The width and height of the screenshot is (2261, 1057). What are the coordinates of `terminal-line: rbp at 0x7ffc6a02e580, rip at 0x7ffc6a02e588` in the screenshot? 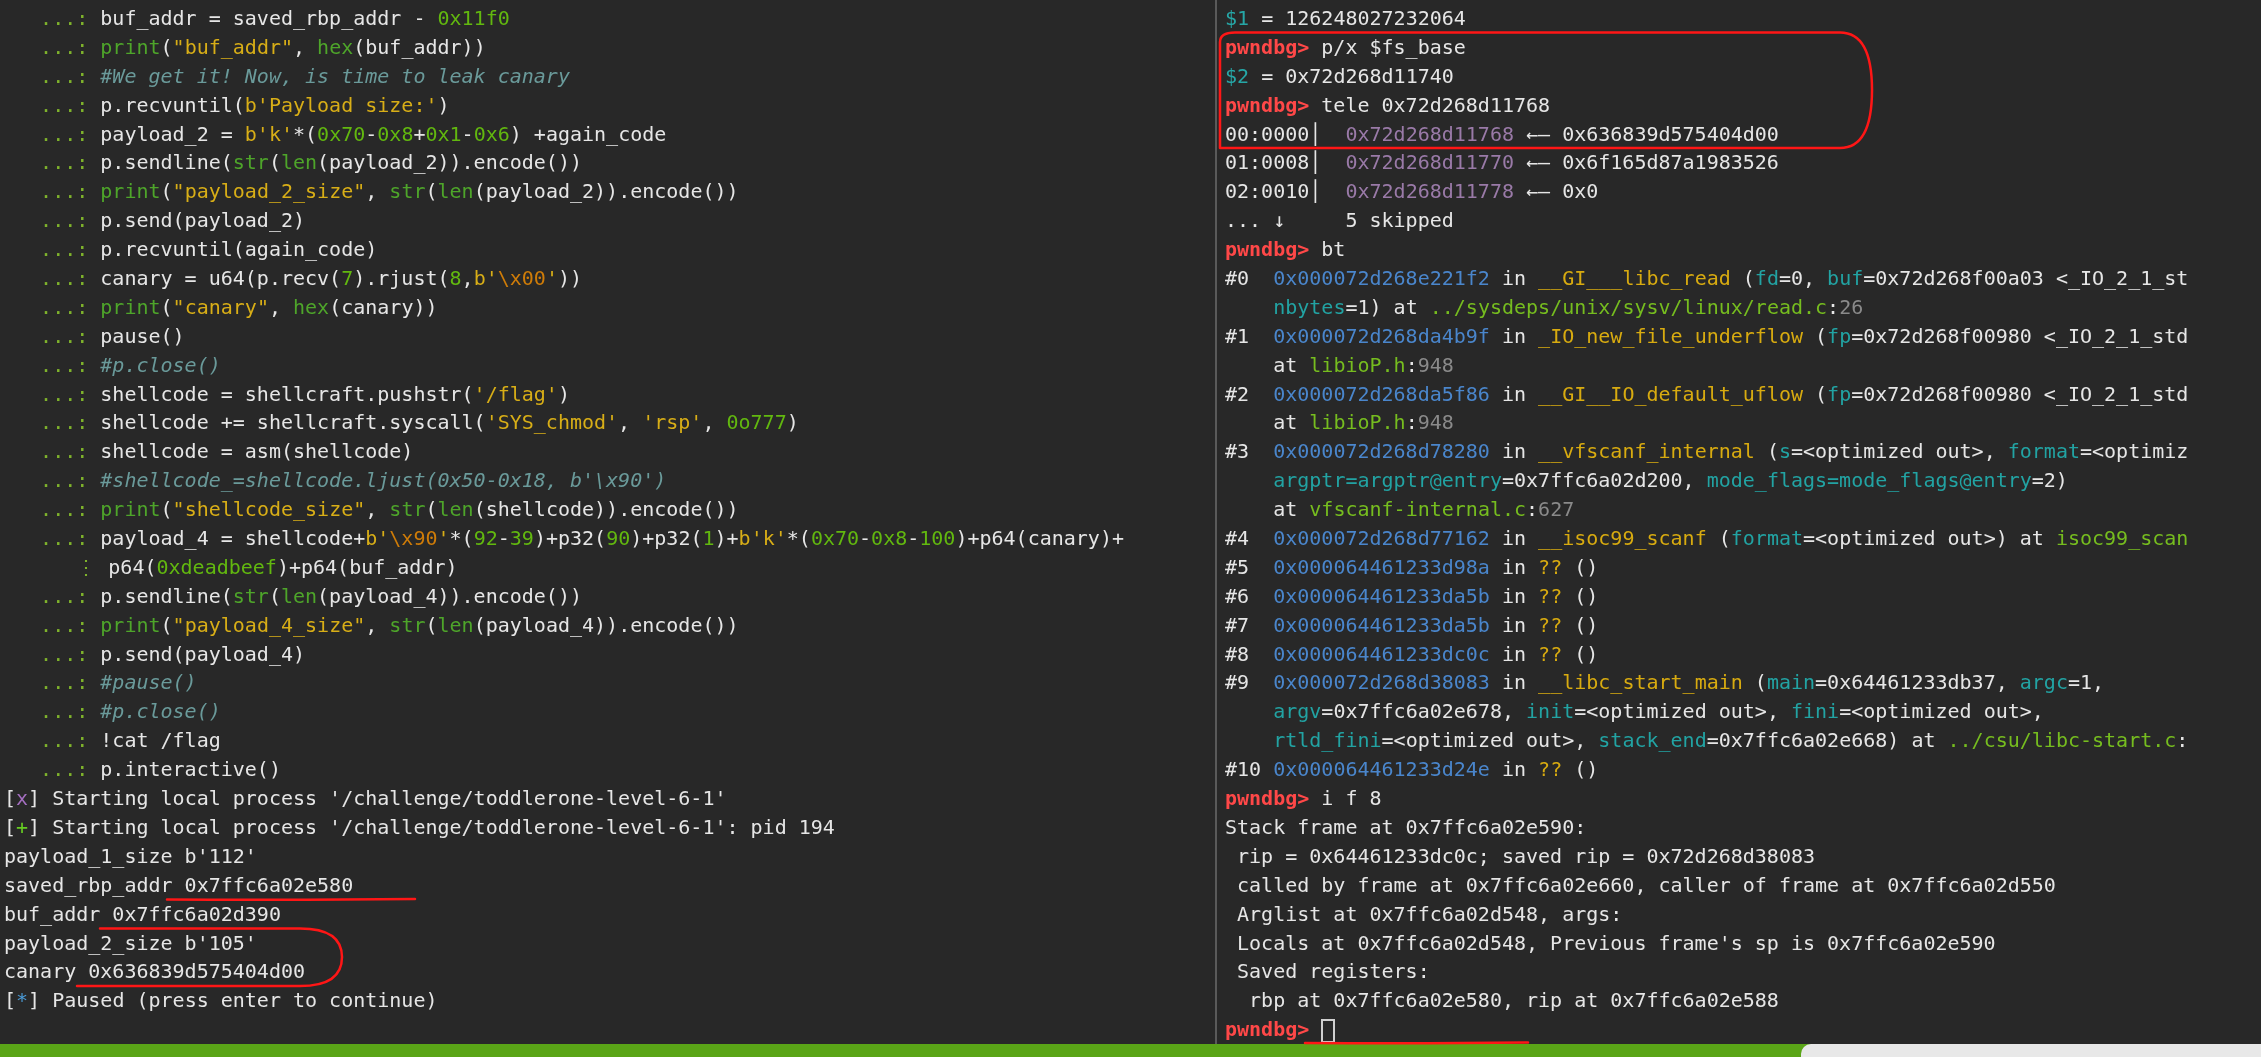 It's located at (1513, 1000).